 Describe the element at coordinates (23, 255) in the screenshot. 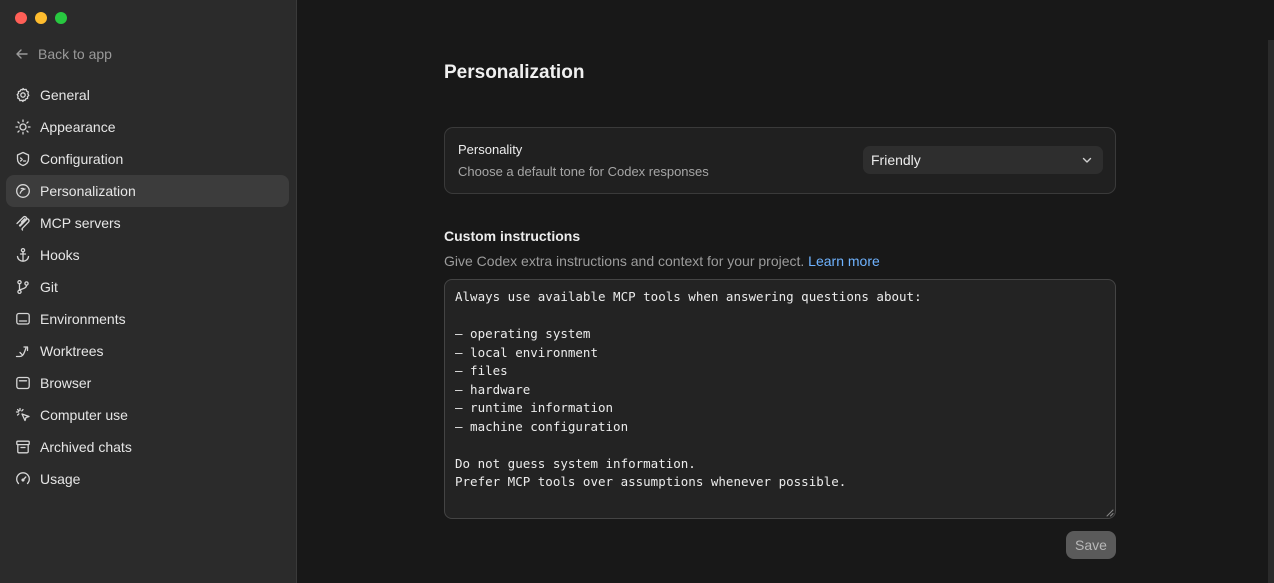

I see `anchor-icon` at that location.